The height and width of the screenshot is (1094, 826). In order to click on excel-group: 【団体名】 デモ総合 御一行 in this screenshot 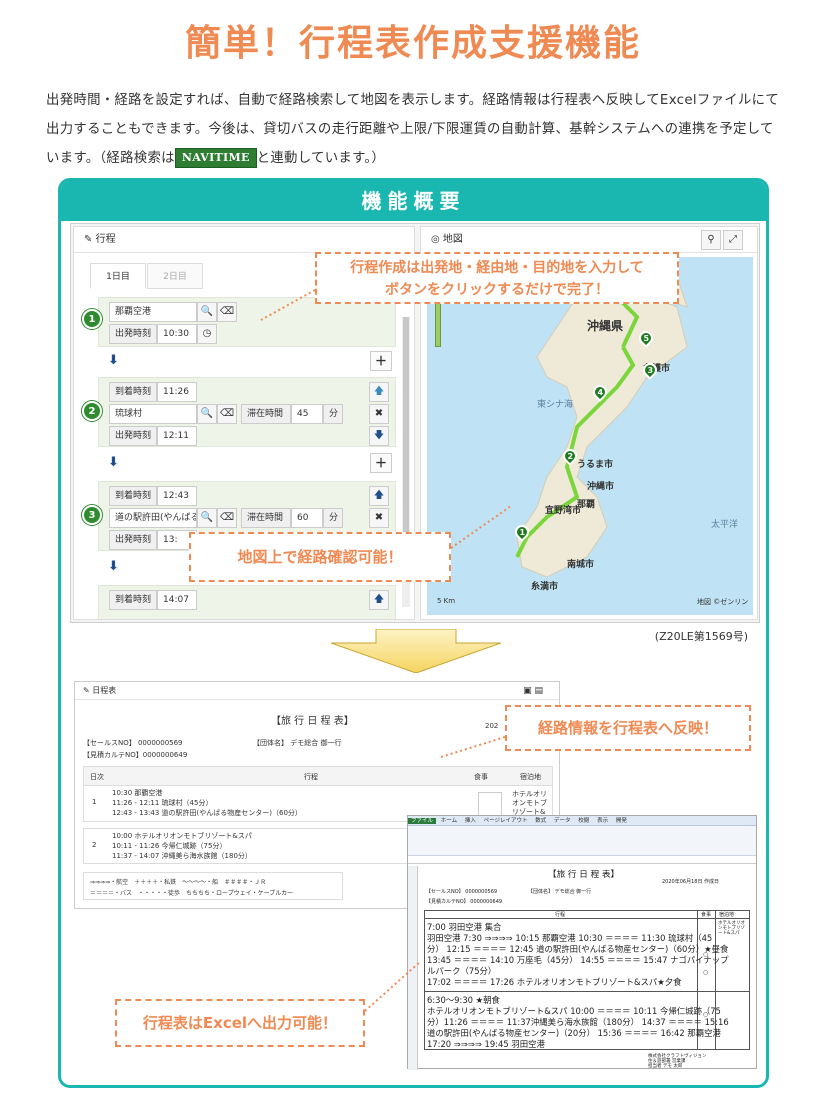, I will do `click(560, 892)`.